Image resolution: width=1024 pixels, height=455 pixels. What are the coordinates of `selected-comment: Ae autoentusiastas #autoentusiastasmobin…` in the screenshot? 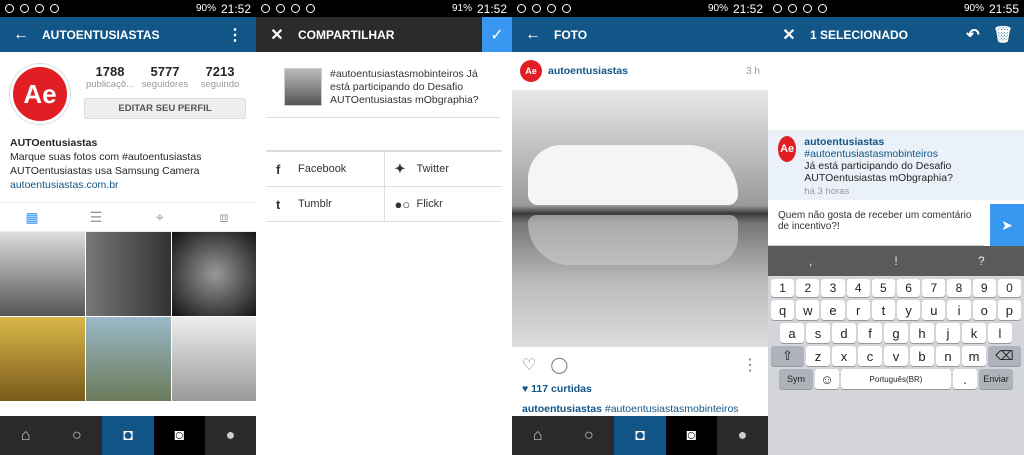 It's located at (896, 165).